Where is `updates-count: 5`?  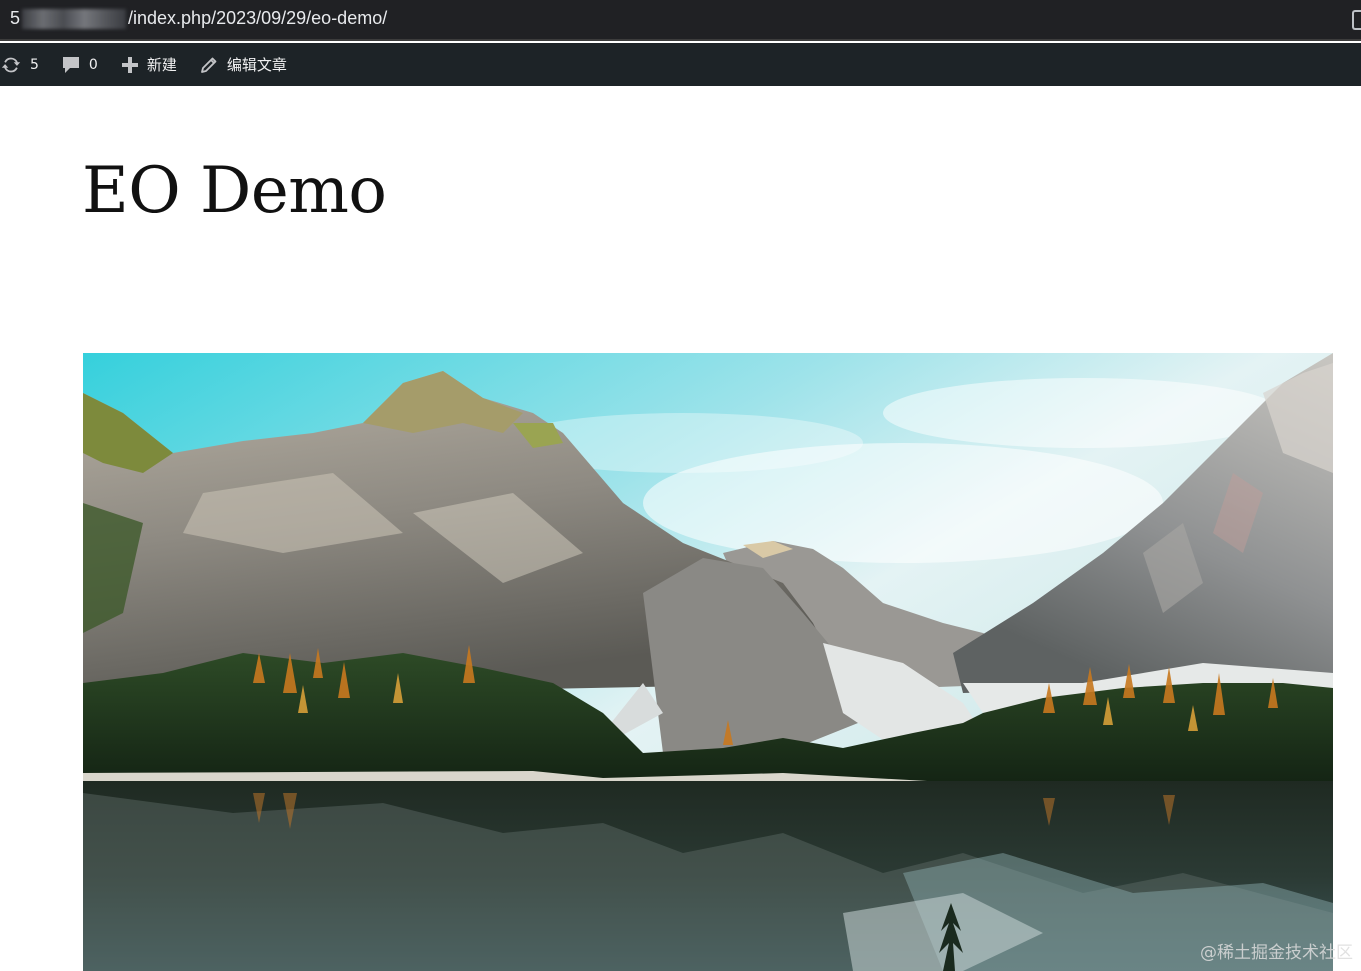 updates-count: 5 is located at coordinates (34, 64).